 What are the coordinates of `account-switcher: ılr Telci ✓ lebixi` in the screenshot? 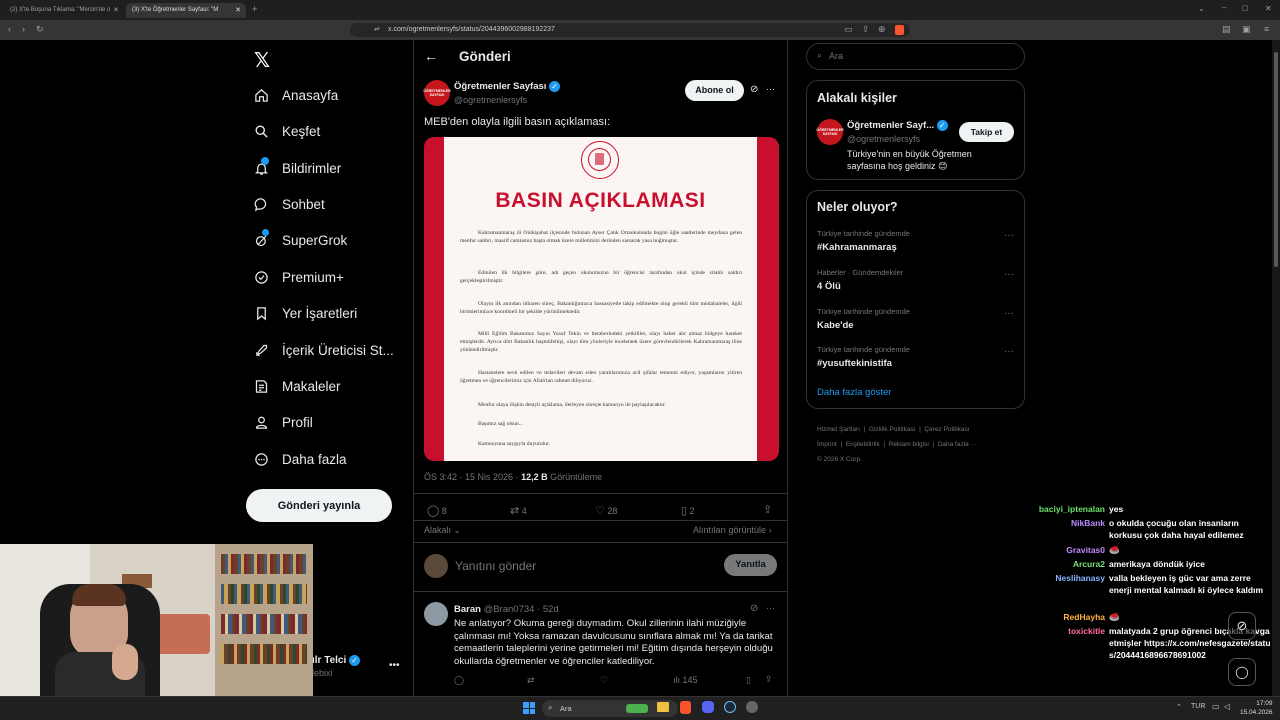 It's located at (336, 666).